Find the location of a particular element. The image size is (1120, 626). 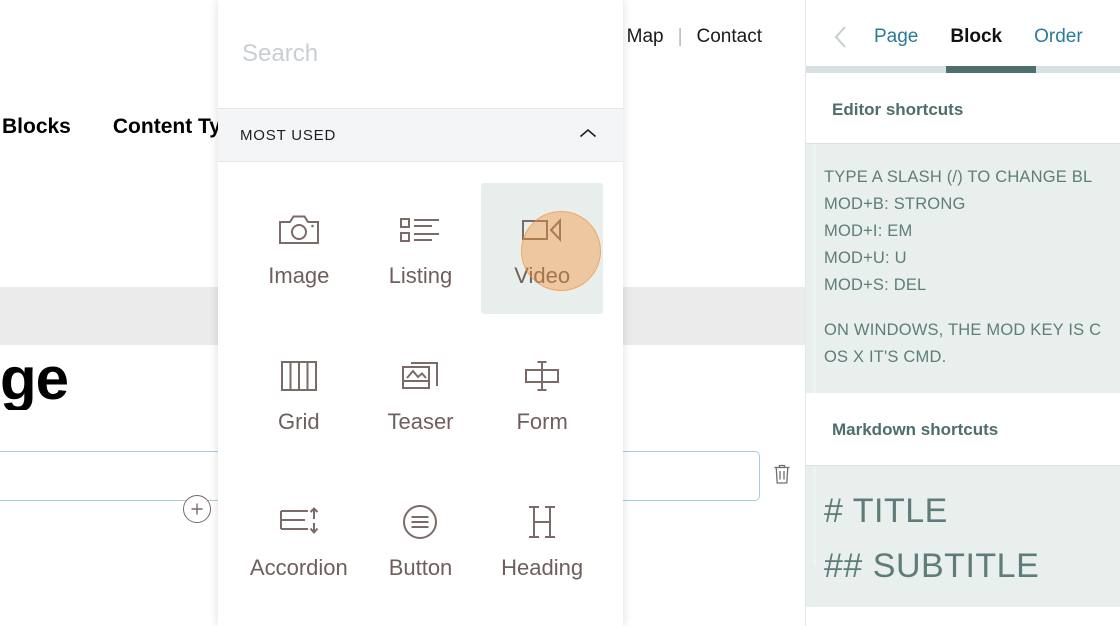

shortcut-line: TYPE A SLASH (/) TO CHANGE BL is located at coordinates (958, 177).